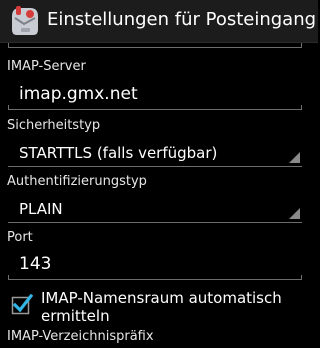 Image resolution: width=320 pixels, height=348 pixels. I want to click on port-value: 143, so click(35, 264).